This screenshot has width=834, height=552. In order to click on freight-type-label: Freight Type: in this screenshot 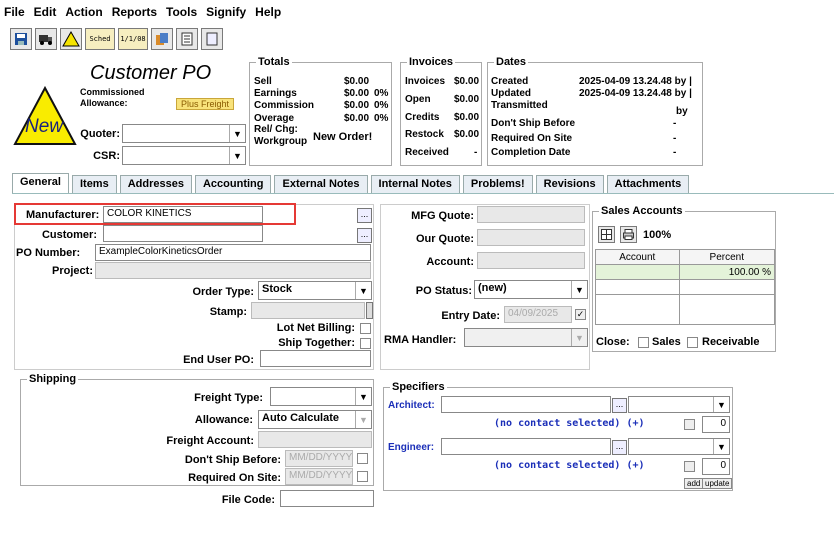, I will do `click(228, 398)`.